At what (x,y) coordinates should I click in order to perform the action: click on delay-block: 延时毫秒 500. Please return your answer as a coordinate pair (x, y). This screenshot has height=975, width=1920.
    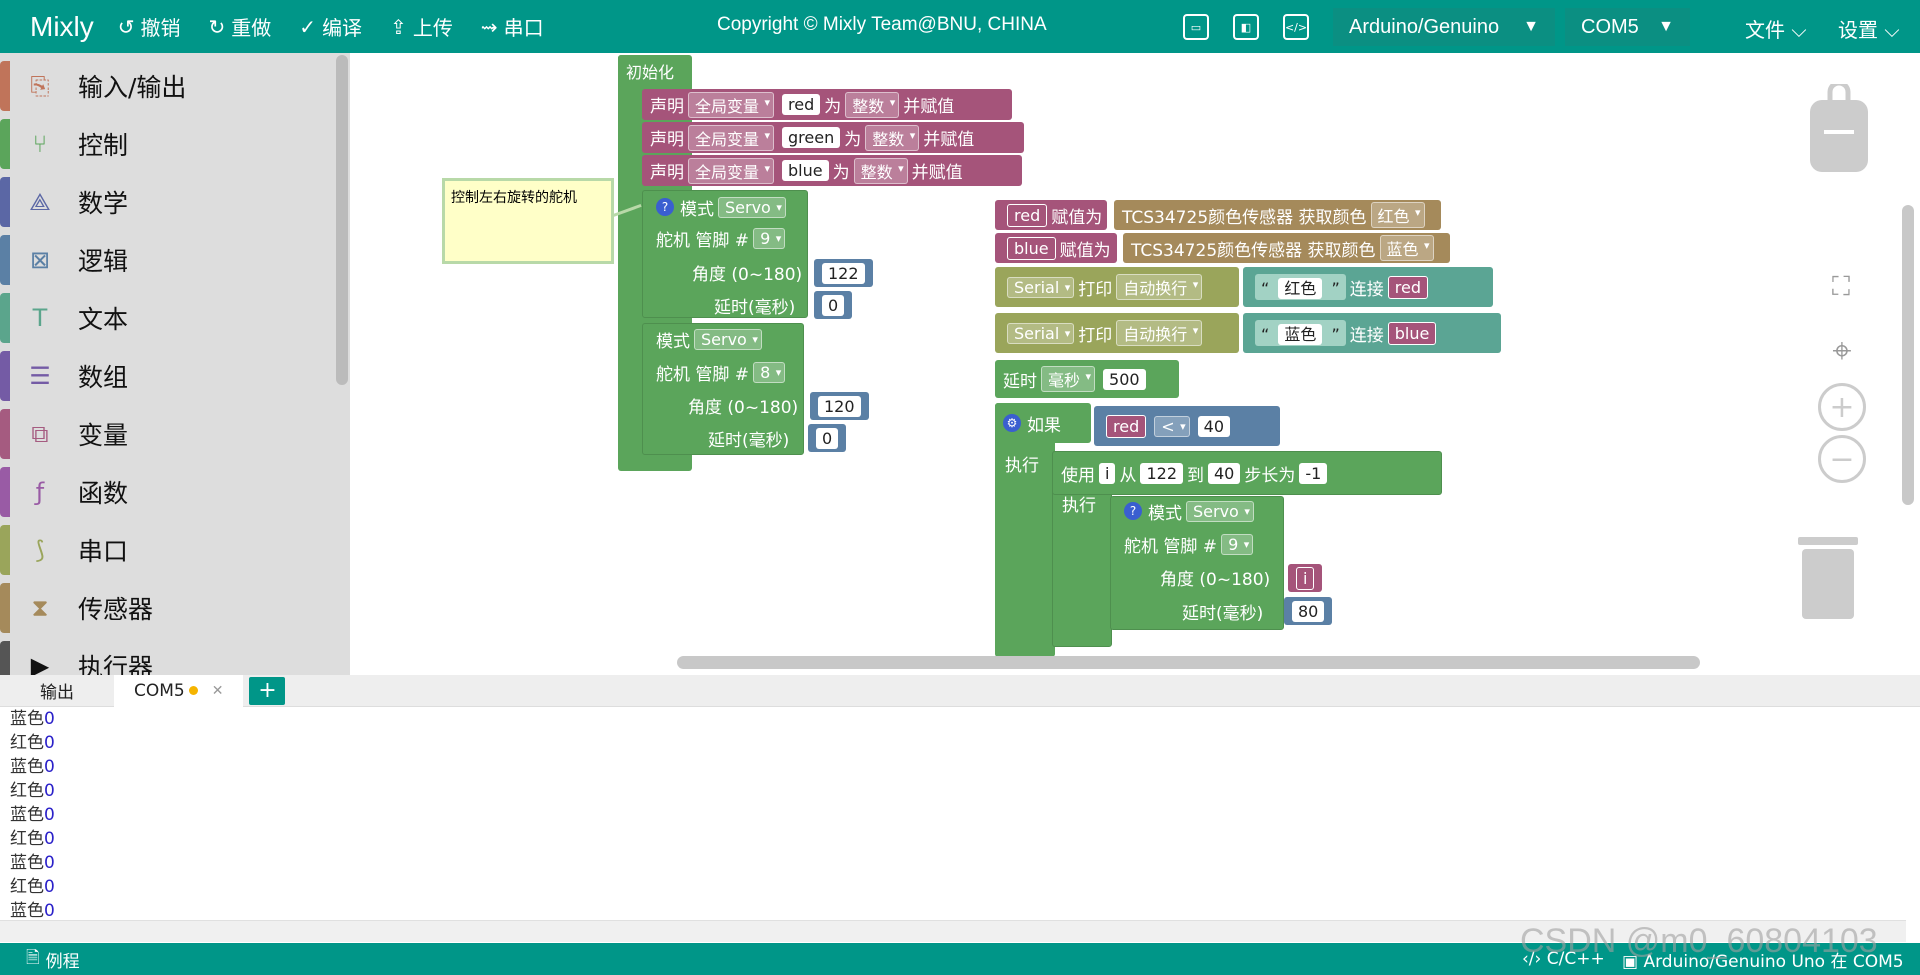
    Looking at the image, I should click on (1087, 379).